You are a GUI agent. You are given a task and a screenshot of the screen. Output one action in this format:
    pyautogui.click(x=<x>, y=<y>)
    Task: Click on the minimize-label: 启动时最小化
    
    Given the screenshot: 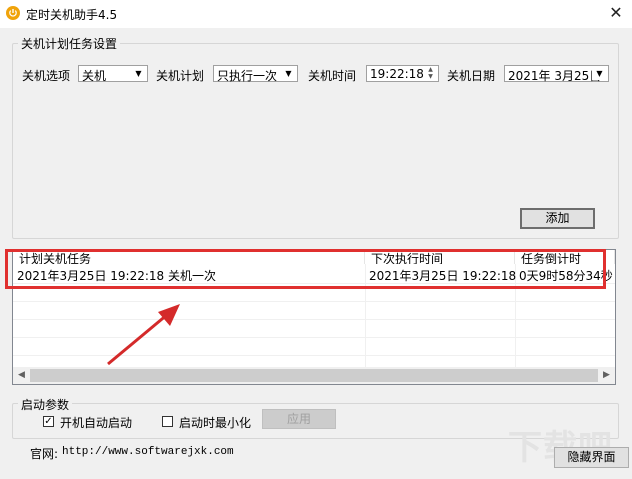 What is the action you would take?
    pyautogui.click(x=215, y=422)
    